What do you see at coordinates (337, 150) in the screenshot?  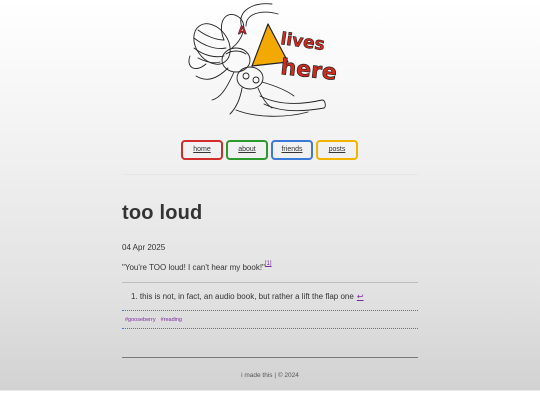 I see `nav-posts: posts` at bounding box center [337, 150].